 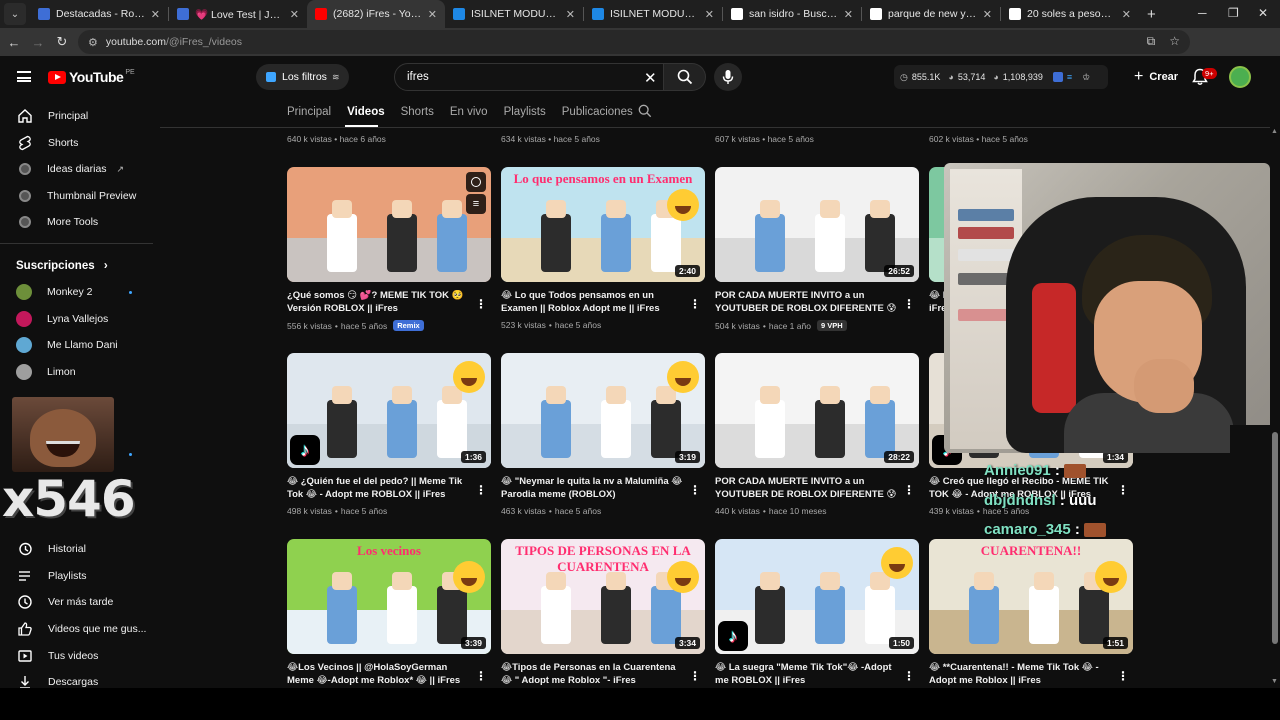 What do you see at coordinates (77, 372) in the screenshot?
I see `sidebar-subscription-item: Limon` at bounding box center [77, 372].